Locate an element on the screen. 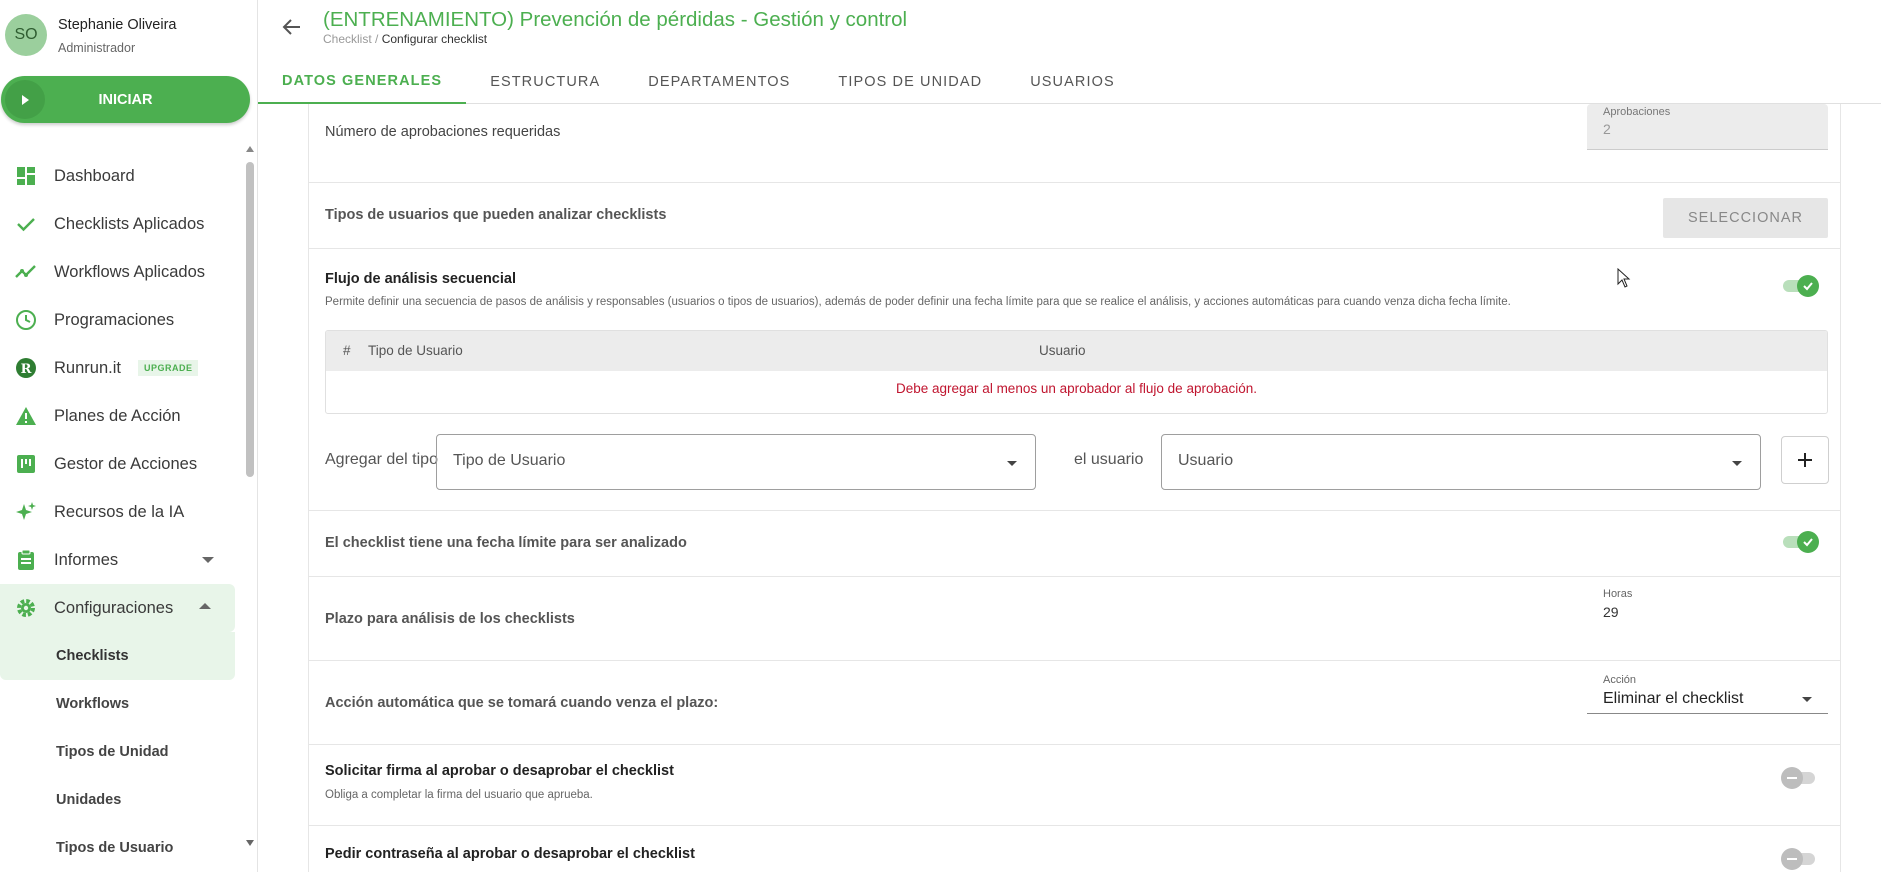  sidebar-item-label: Recursos de la IA is located at coordinates (119, 511).